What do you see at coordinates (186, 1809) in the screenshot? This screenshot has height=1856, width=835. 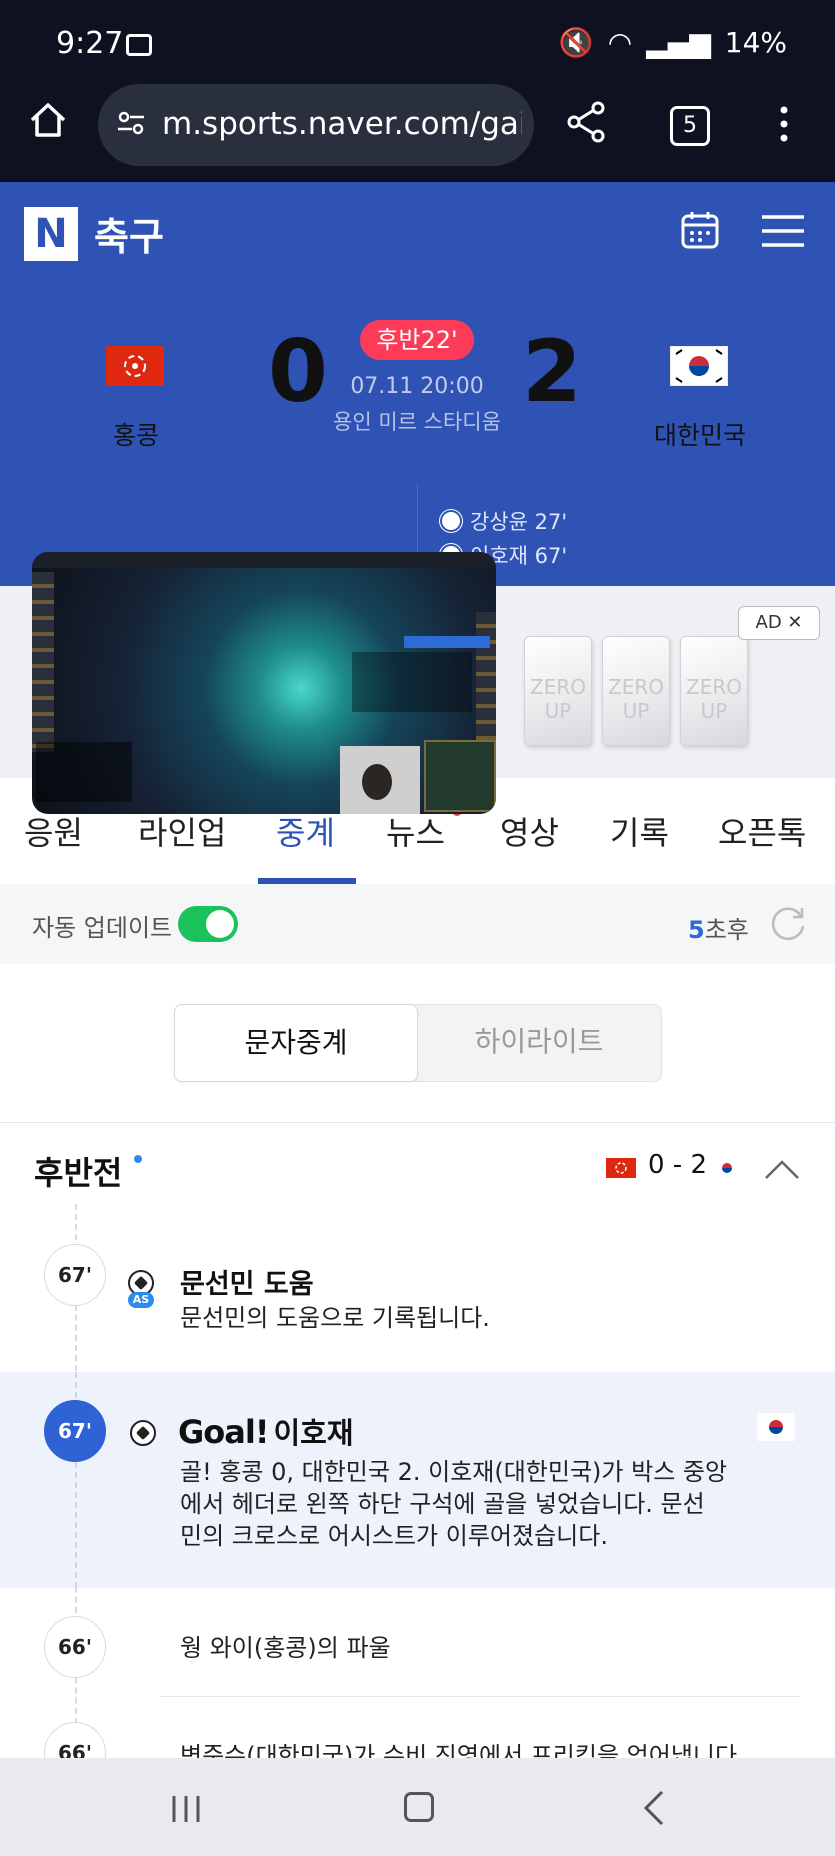 I see `recent-apps-icon` at bounding box center [186, 1809].